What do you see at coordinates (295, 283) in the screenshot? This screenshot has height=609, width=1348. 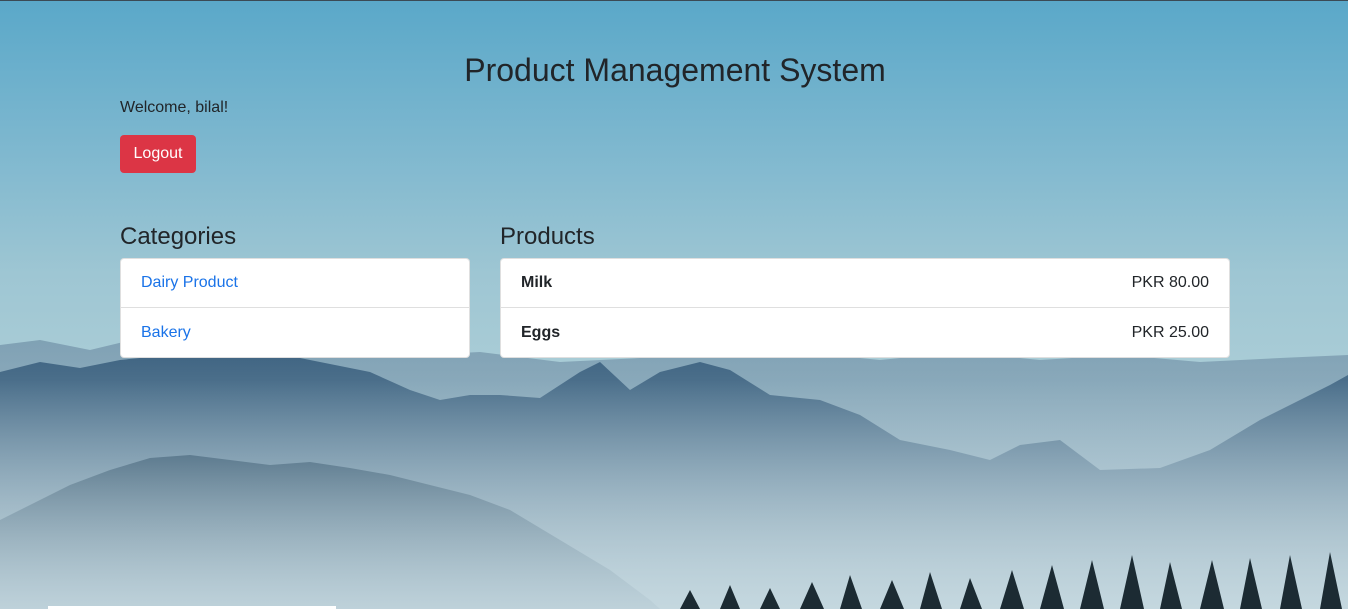 I see `category-item: Dairy Product` at bounding box center [295, 283].